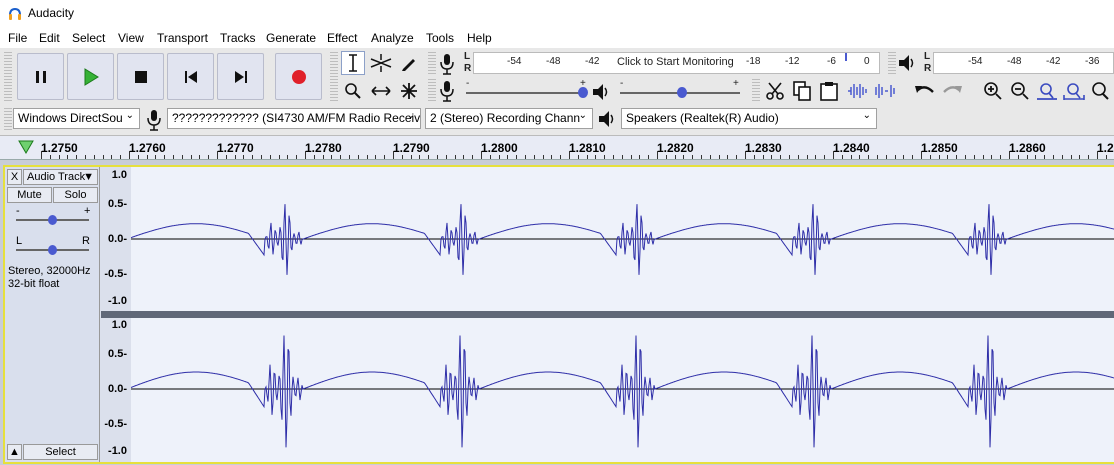  Describe the element at coordinates (749, 118) in the screenshot. I see `playback-device-select: Speakers (Realtek(R) Audio) ⌄` at that location.